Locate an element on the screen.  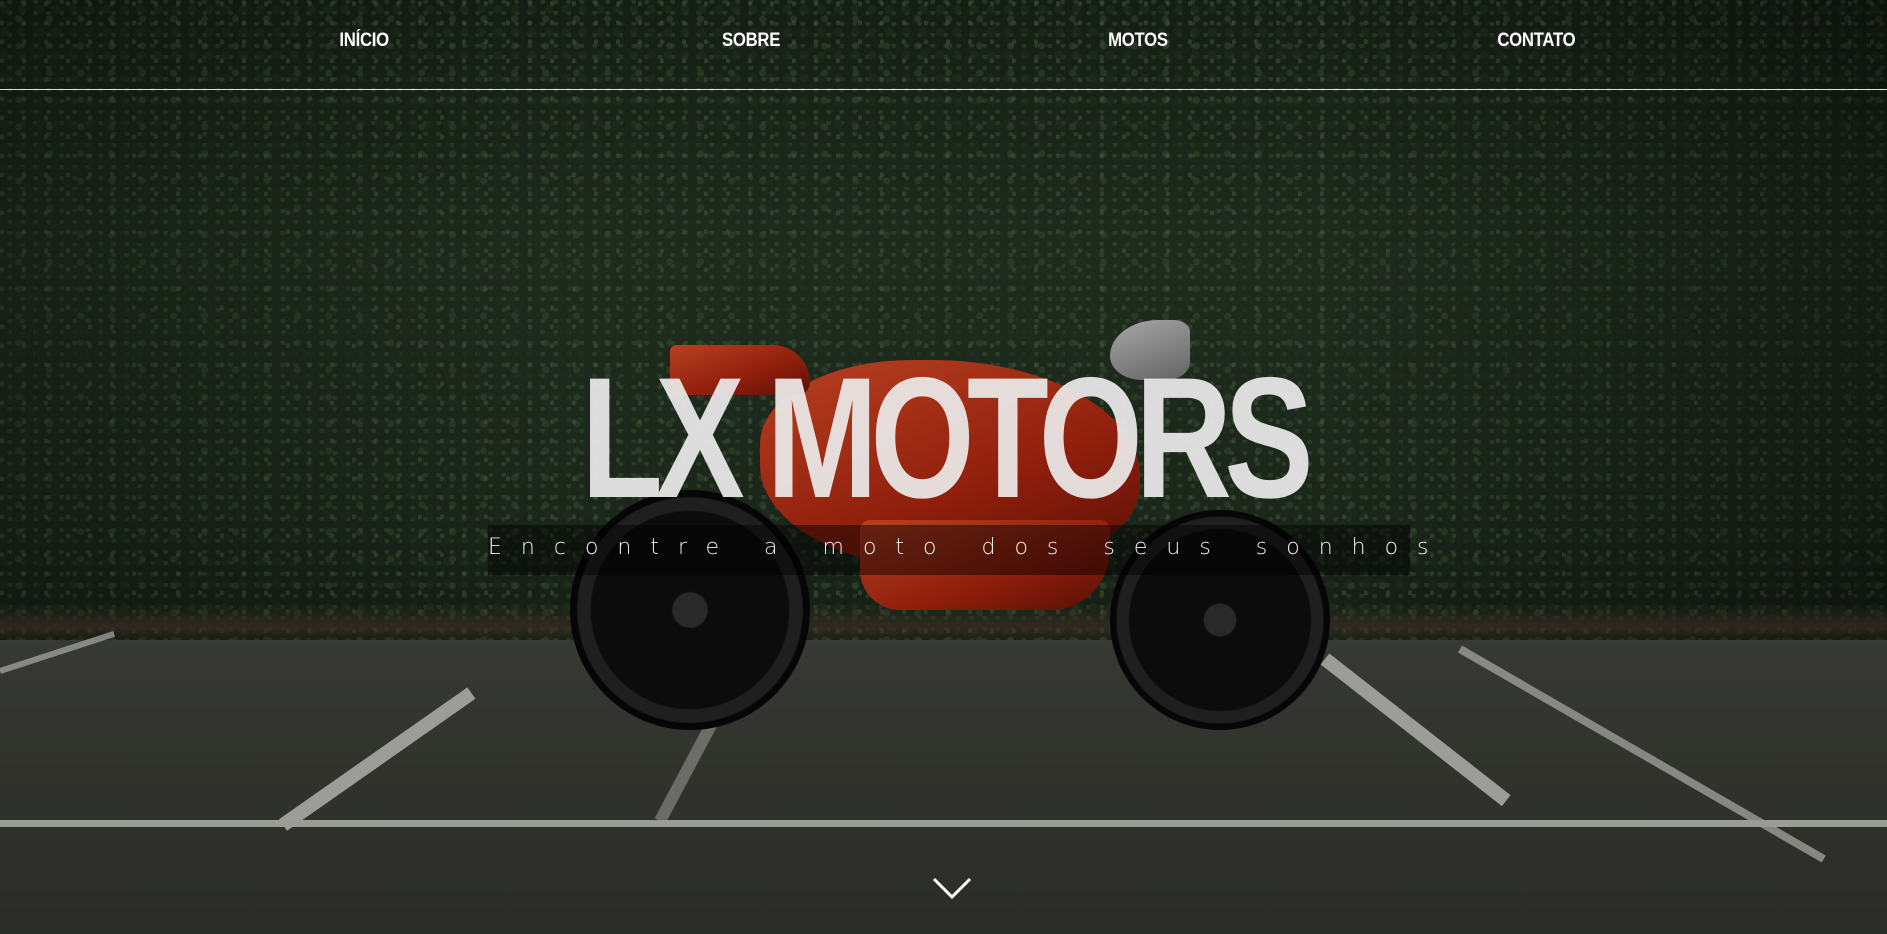
brand-title: LX MOTORS is located at coordinates (947, 438).